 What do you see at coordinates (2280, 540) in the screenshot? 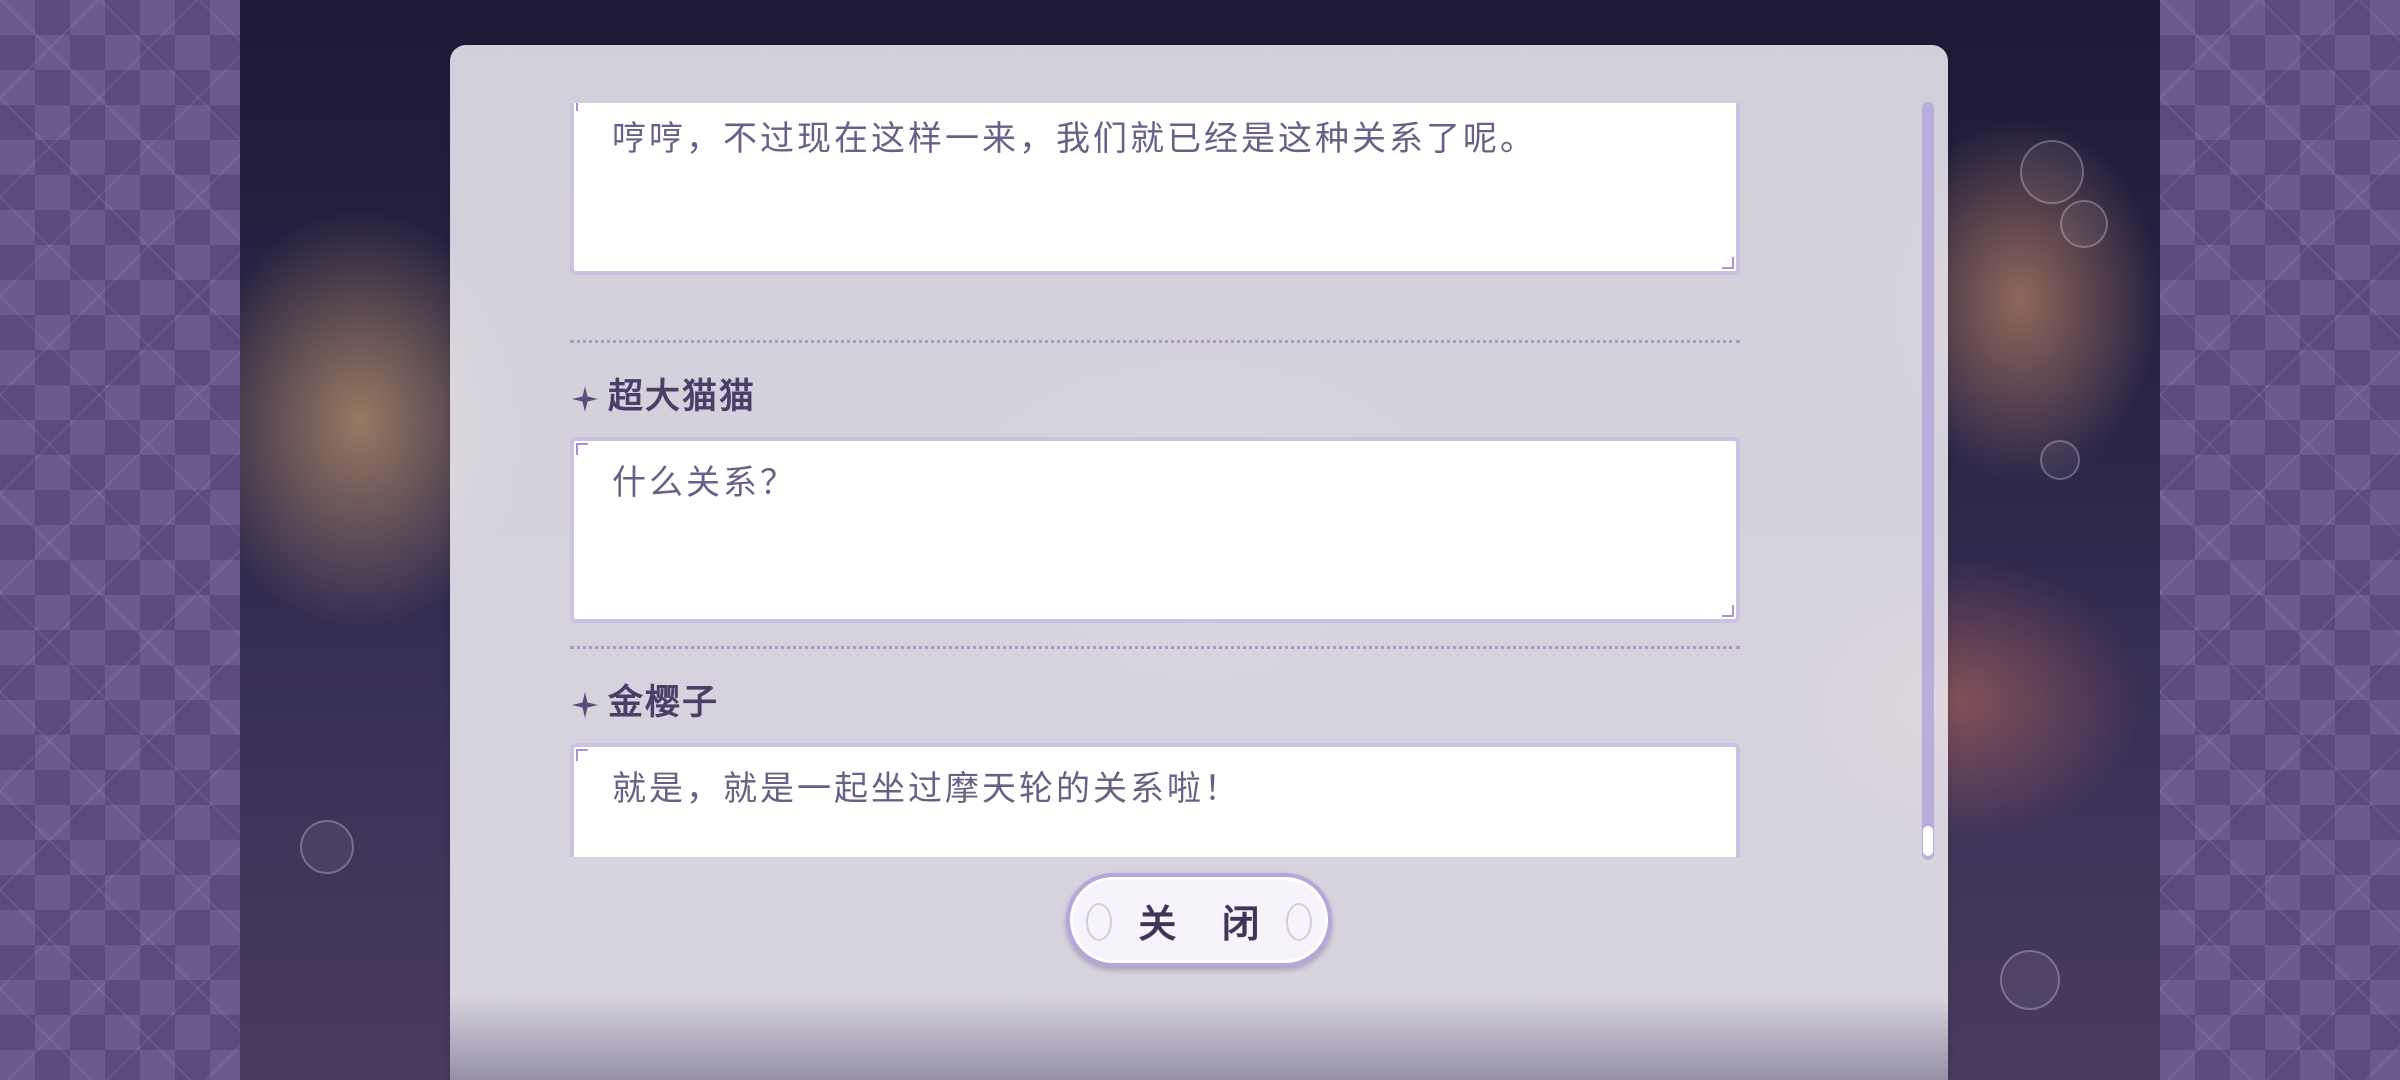
I see `right-argyle-panel` at bounding box center [2280, 540].